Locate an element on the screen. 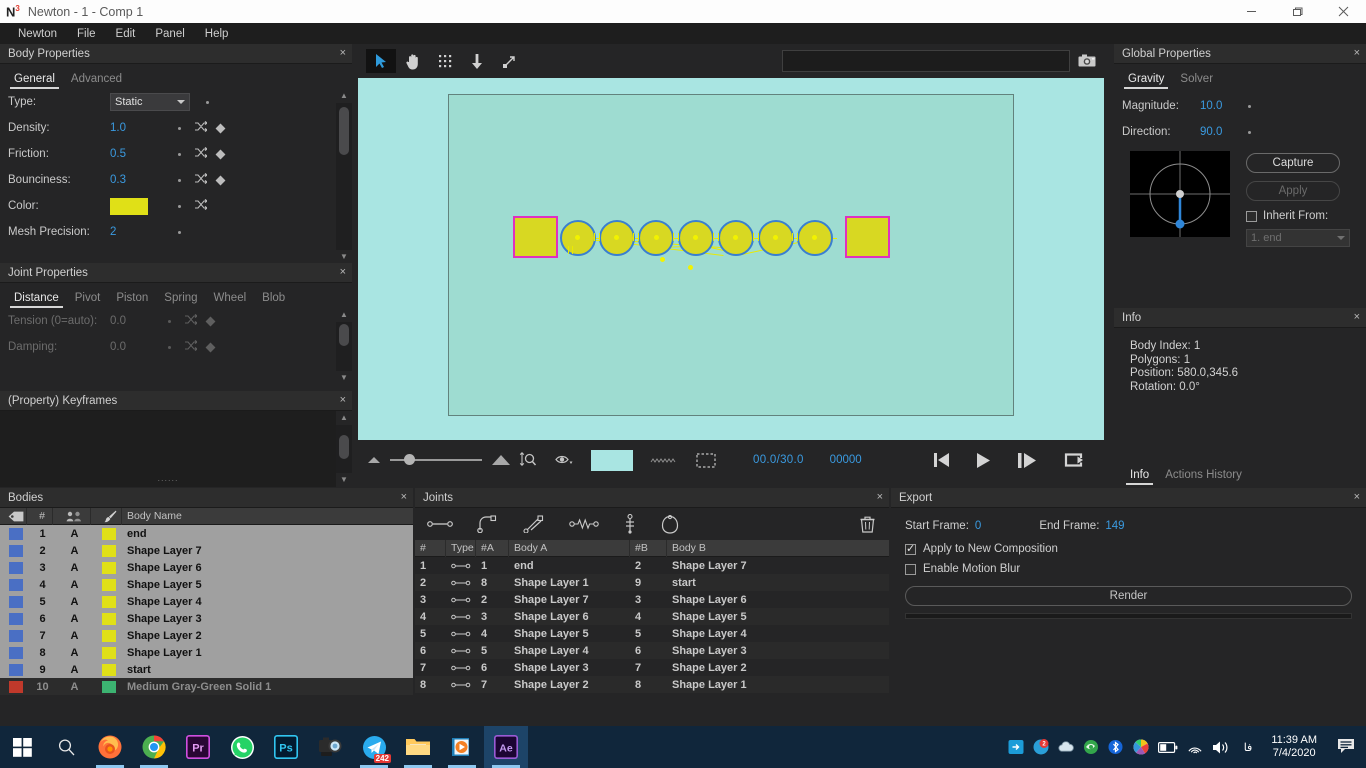  skip-back-icon is located at coordinates (941, 460).